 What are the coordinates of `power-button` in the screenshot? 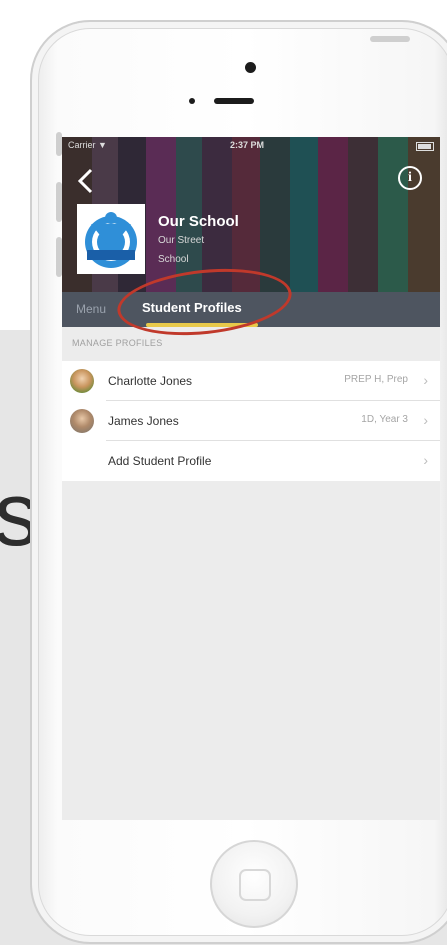 It's located at (390, 39).